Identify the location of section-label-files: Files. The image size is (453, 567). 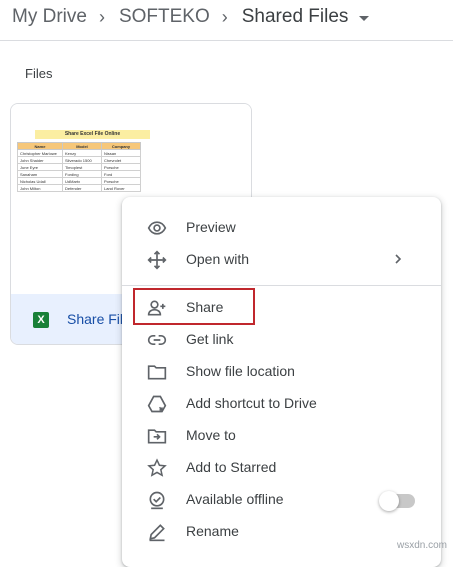
(39, 73).